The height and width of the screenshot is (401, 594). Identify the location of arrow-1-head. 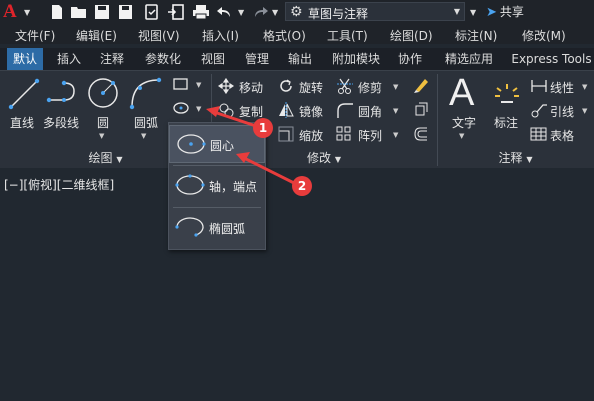
(213, 111).